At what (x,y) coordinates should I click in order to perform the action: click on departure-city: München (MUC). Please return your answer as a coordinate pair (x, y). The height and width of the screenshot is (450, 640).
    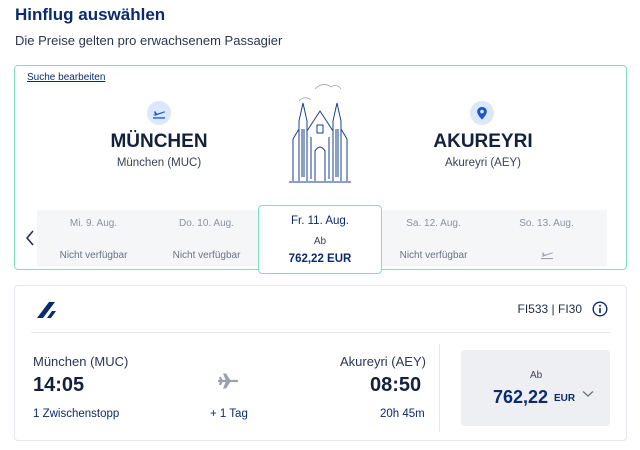
    Looking at the image, I should click on (81, 361).